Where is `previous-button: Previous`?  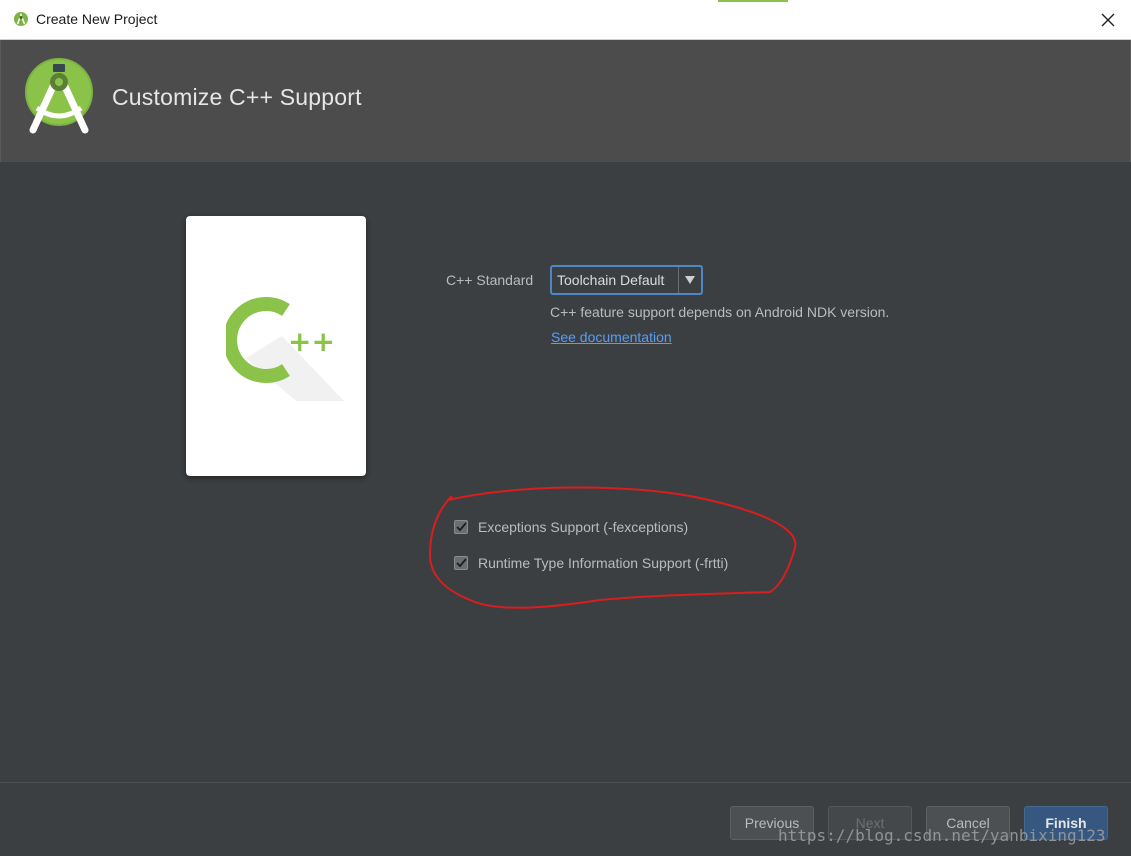 previous-button: Previous is located at coordinates (772, 823).